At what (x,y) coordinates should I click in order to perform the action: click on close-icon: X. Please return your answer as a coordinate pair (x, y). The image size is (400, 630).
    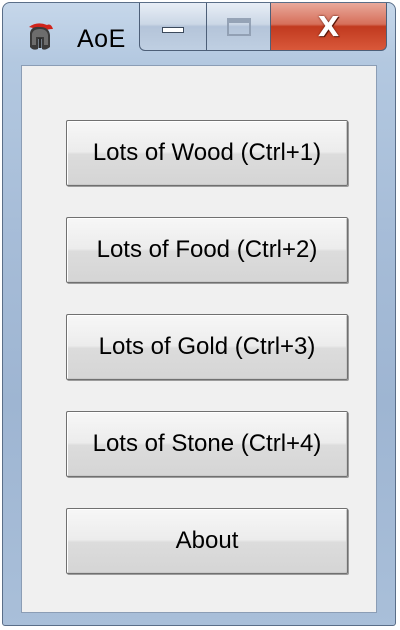
    Looking at the image, I should click on (328, 26).